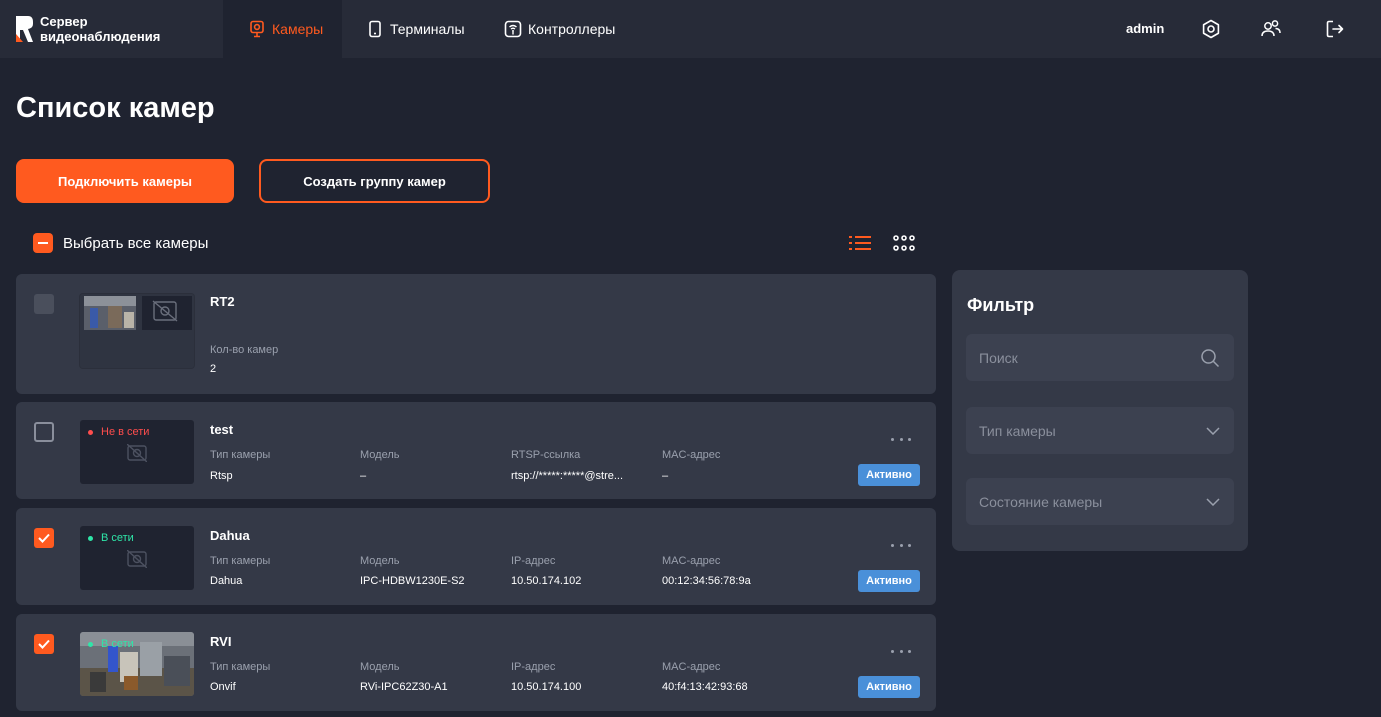 Image resolution: width=1381 pixels, height=717 pixels. What do you see at coordinates (904, 243) in the screenshot?
I see `grid-view-icon` at bounding box center [904, 243].